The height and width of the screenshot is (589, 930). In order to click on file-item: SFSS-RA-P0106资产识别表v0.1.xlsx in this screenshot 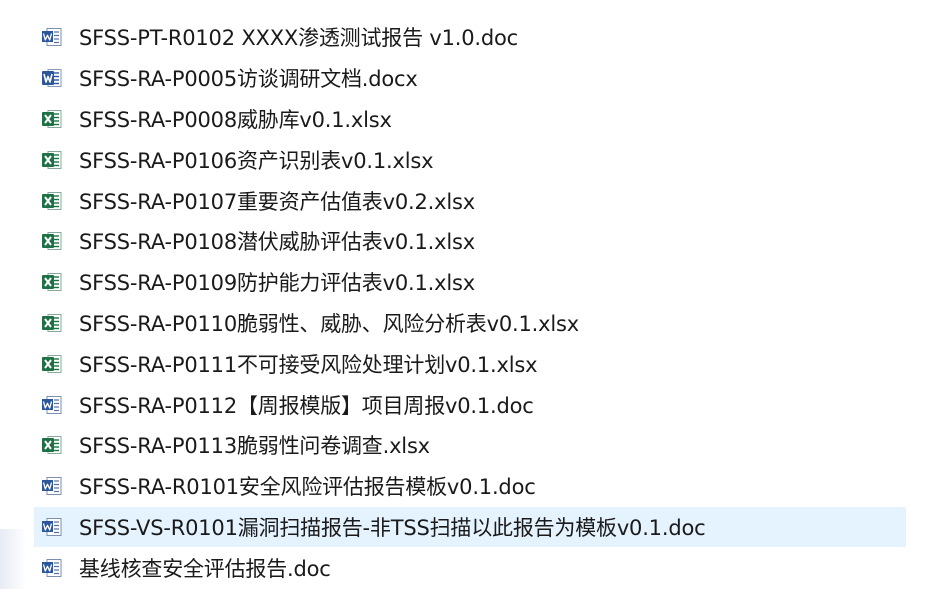, I will do `click(470, 159)`.